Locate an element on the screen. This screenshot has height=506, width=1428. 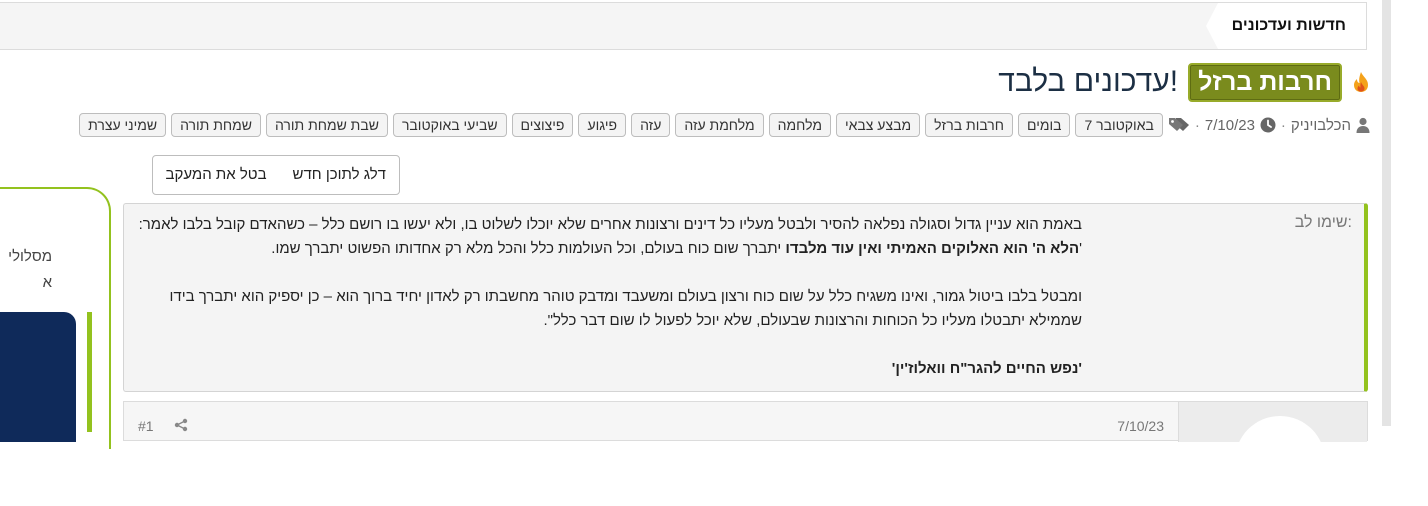
breadcrumb-item-news: חדשות ועדכונים is located at coordinates (1285, 26).